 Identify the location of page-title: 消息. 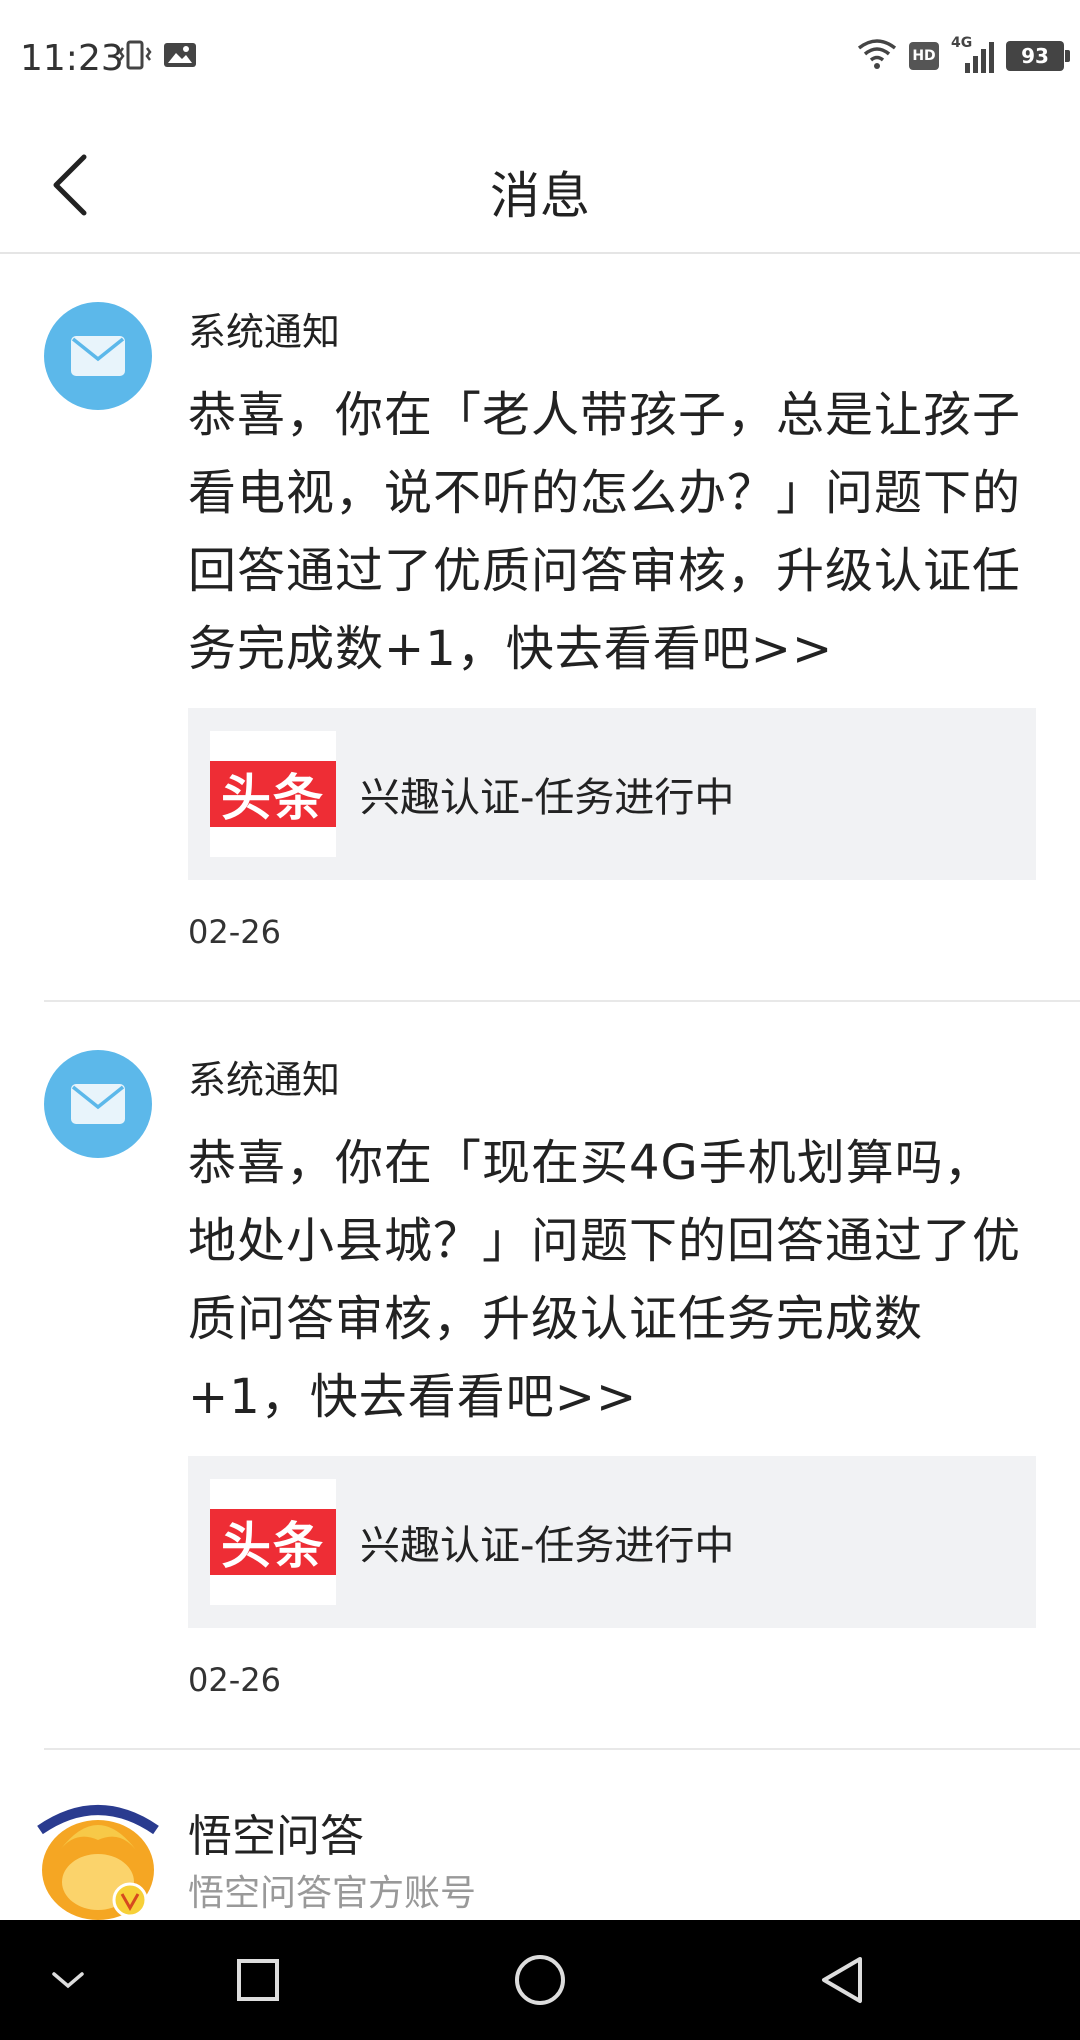
(540, 196).